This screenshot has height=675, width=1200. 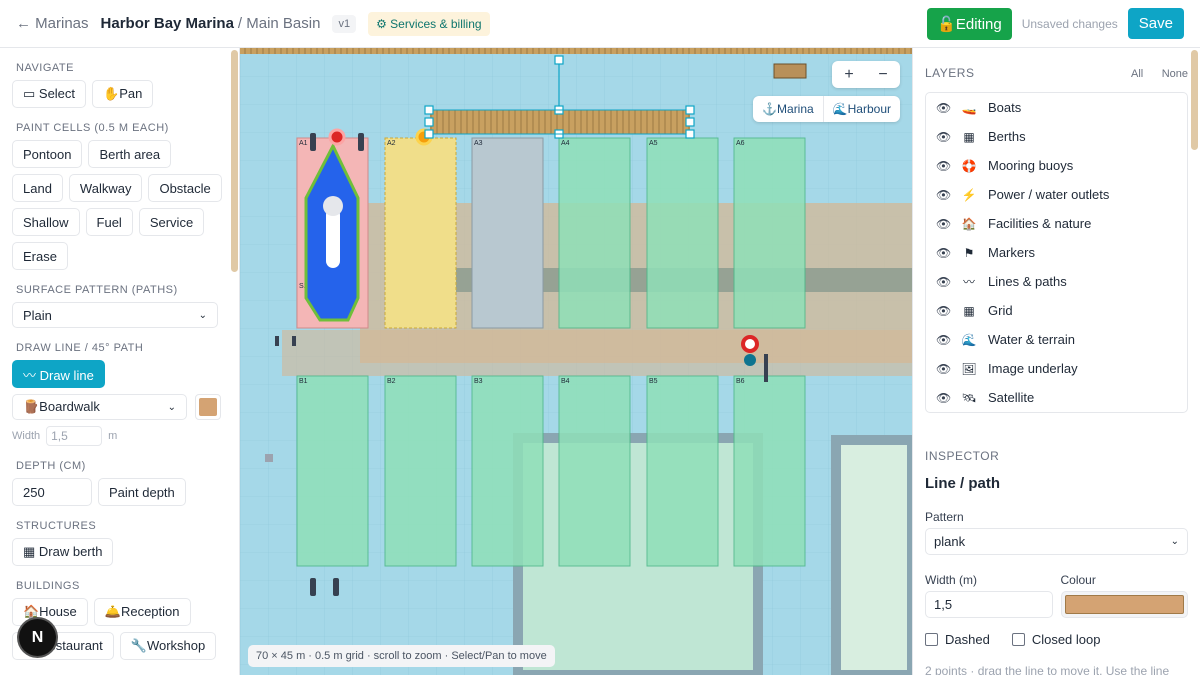 What do you see at coordinates (429, 23) in the screenshot?
I see `services-billing-button: ⚙ Services & billing` at bounding box center [429, 23].